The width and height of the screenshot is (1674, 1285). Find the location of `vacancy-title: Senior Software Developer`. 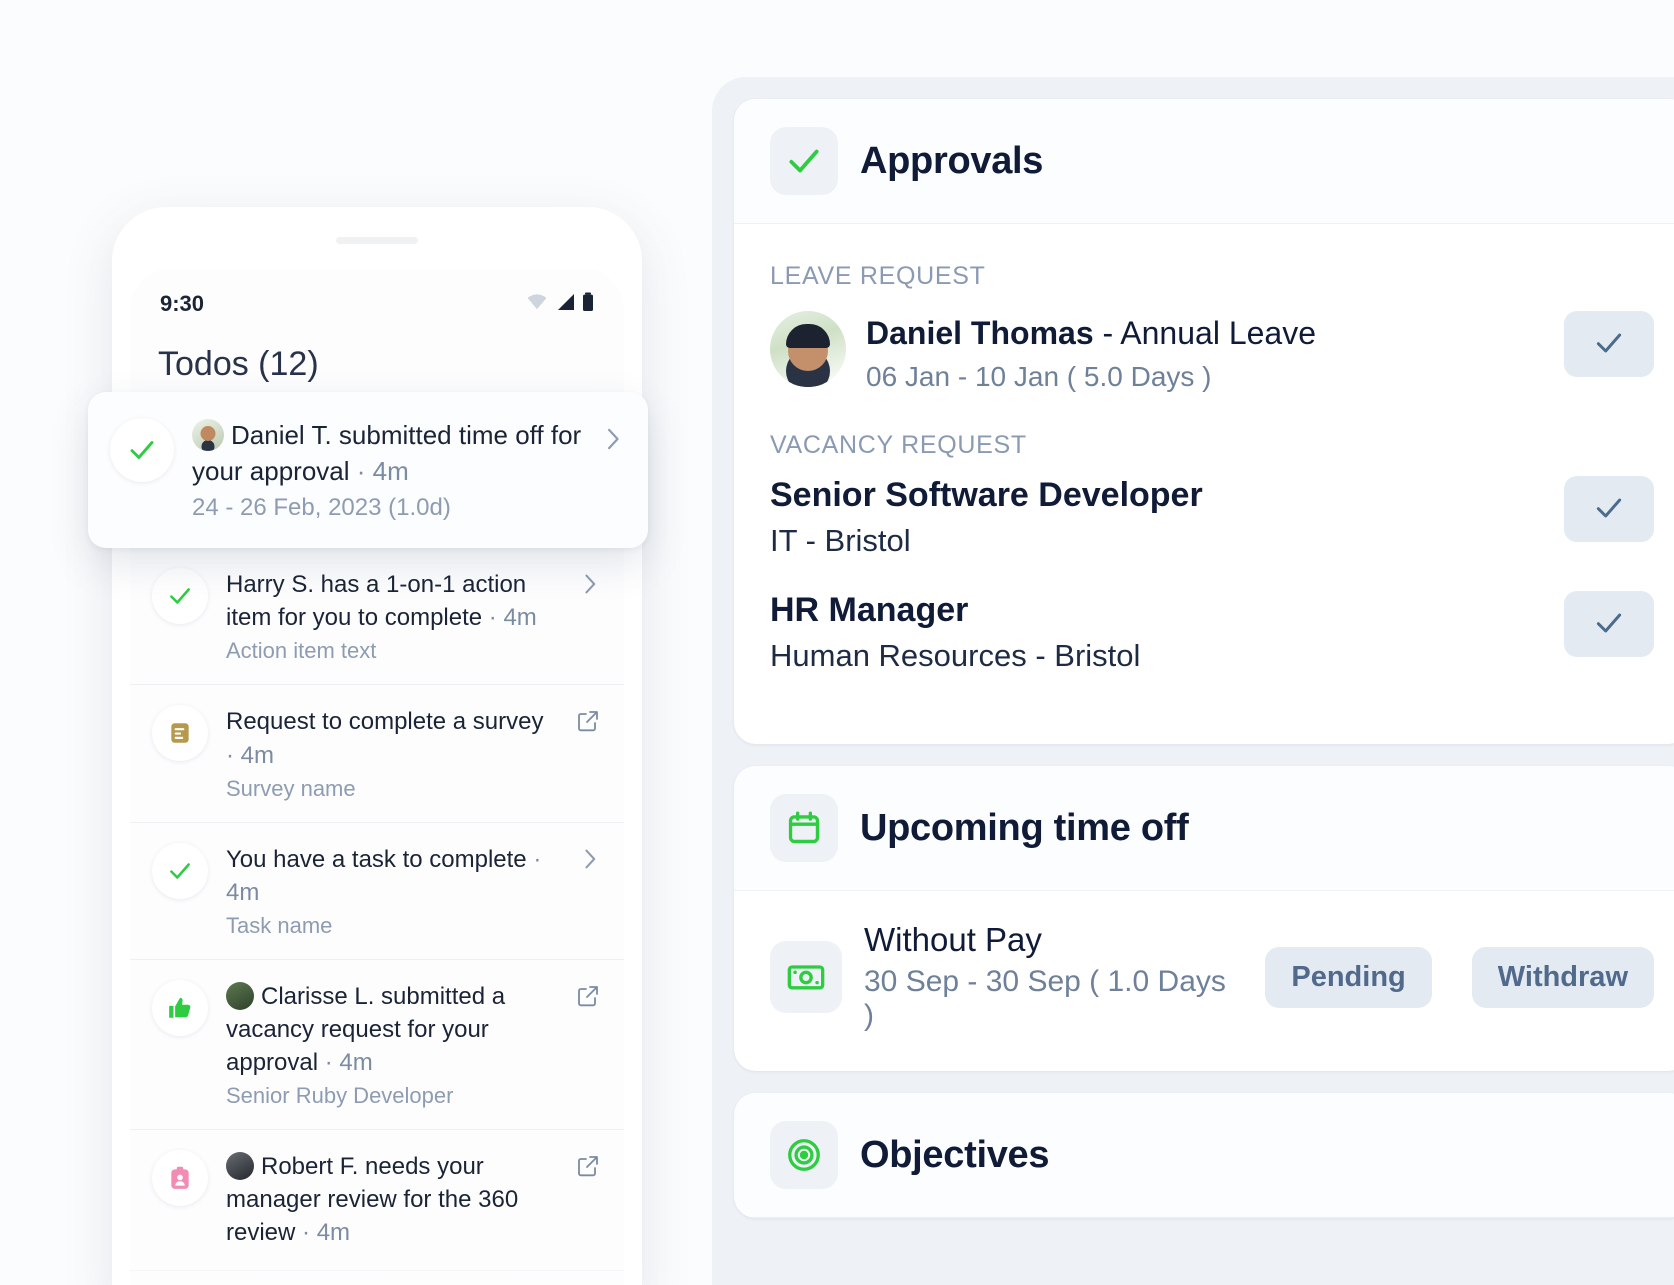

vacancy-title: Senior Software Developer is located at coordinates (986, 495).